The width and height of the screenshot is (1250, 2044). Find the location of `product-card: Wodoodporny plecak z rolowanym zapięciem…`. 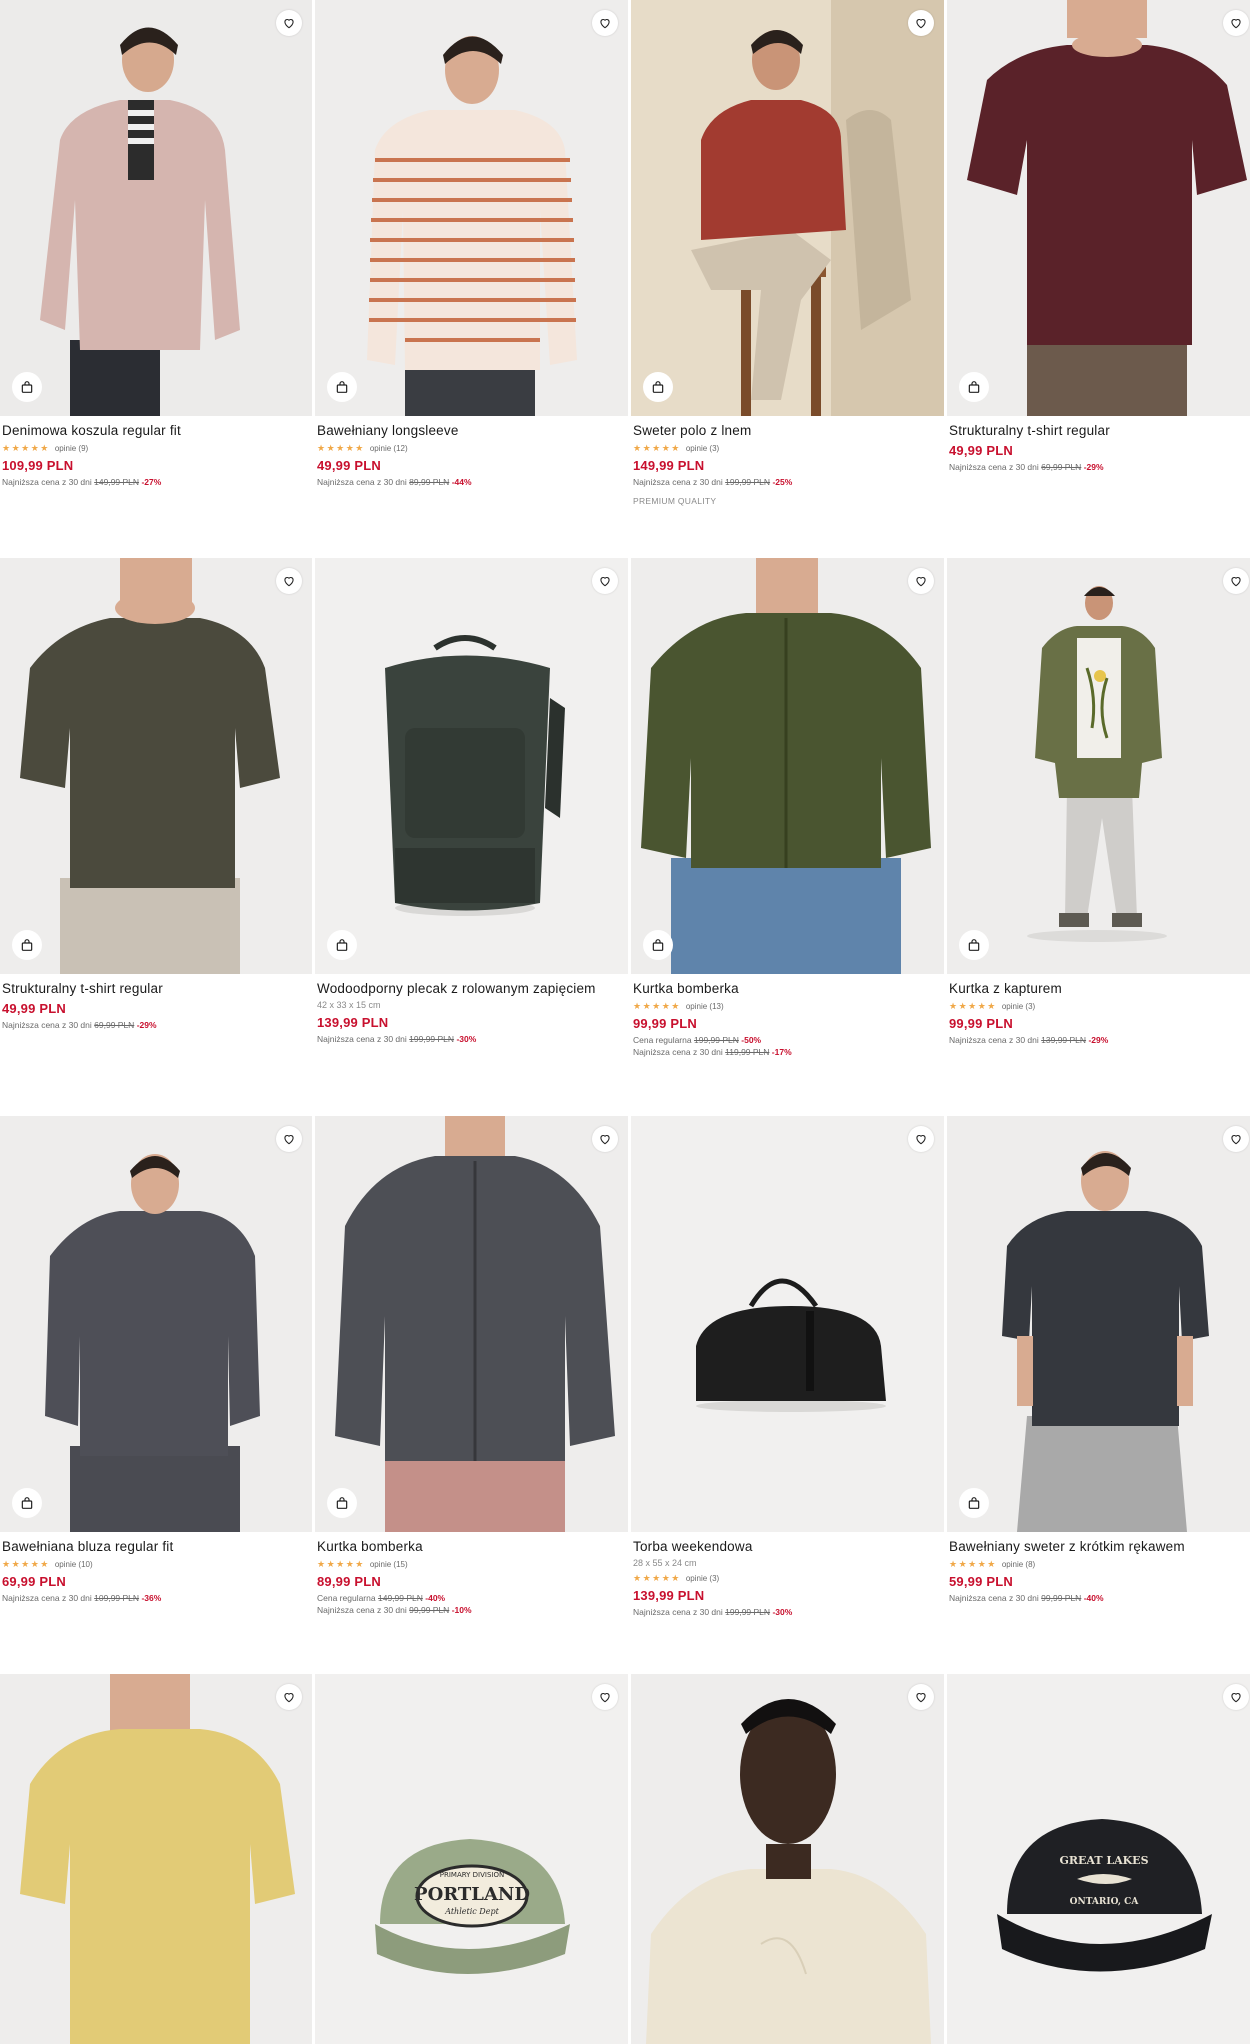

product-card: Wodoodporny plecak z rolowanym zapięciem… is located at coordinates (471, 837).